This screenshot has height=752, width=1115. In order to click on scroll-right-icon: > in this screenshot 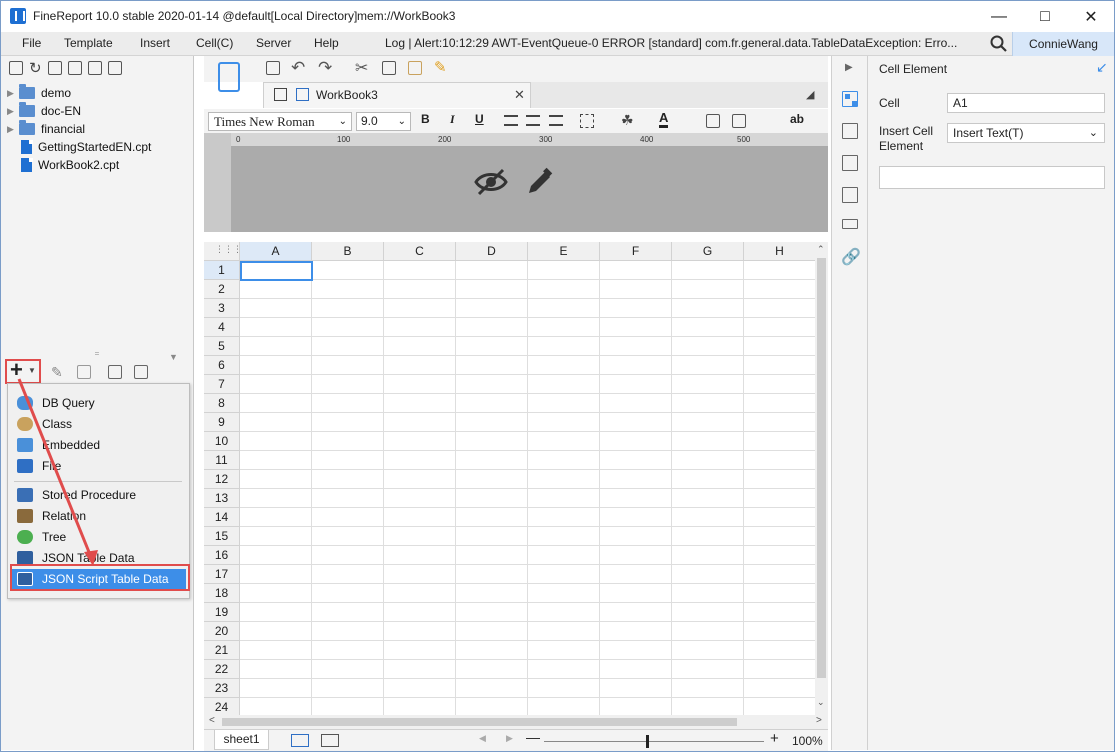, I will do `click(819, 720)`.